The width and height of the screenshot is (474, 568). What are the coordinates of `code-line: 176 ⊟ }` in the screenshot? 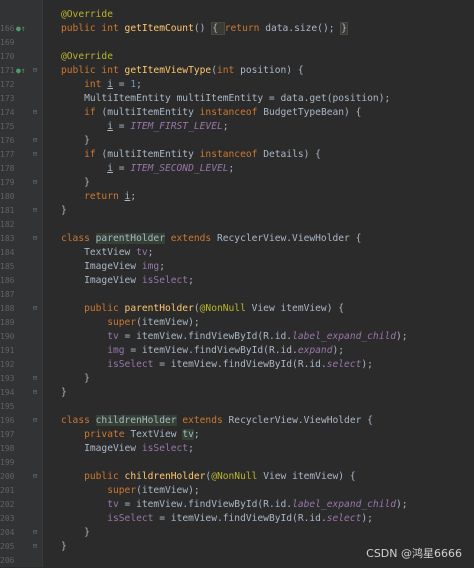 It's located at (237, 141).